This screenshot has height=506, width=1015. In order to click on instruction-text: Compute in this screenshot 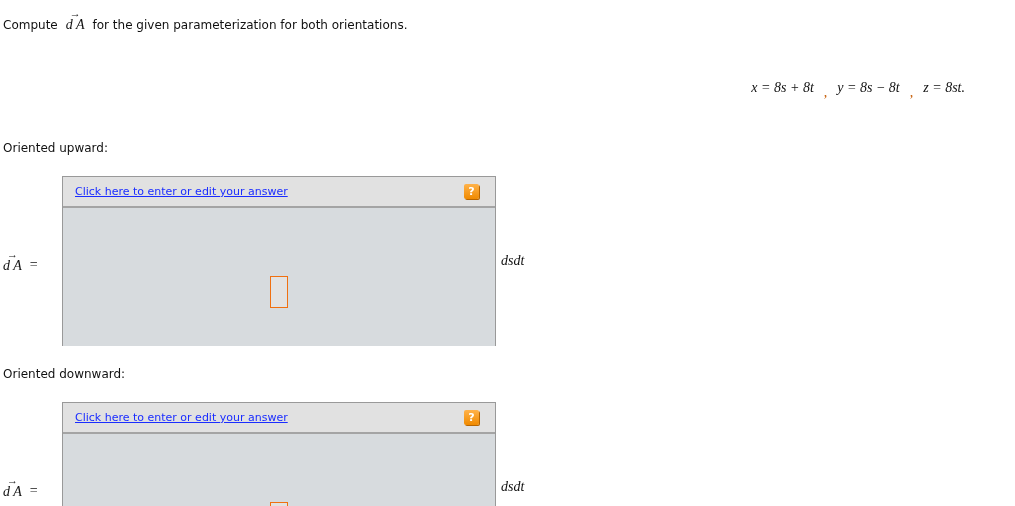, I will do `click(30, 25)`.